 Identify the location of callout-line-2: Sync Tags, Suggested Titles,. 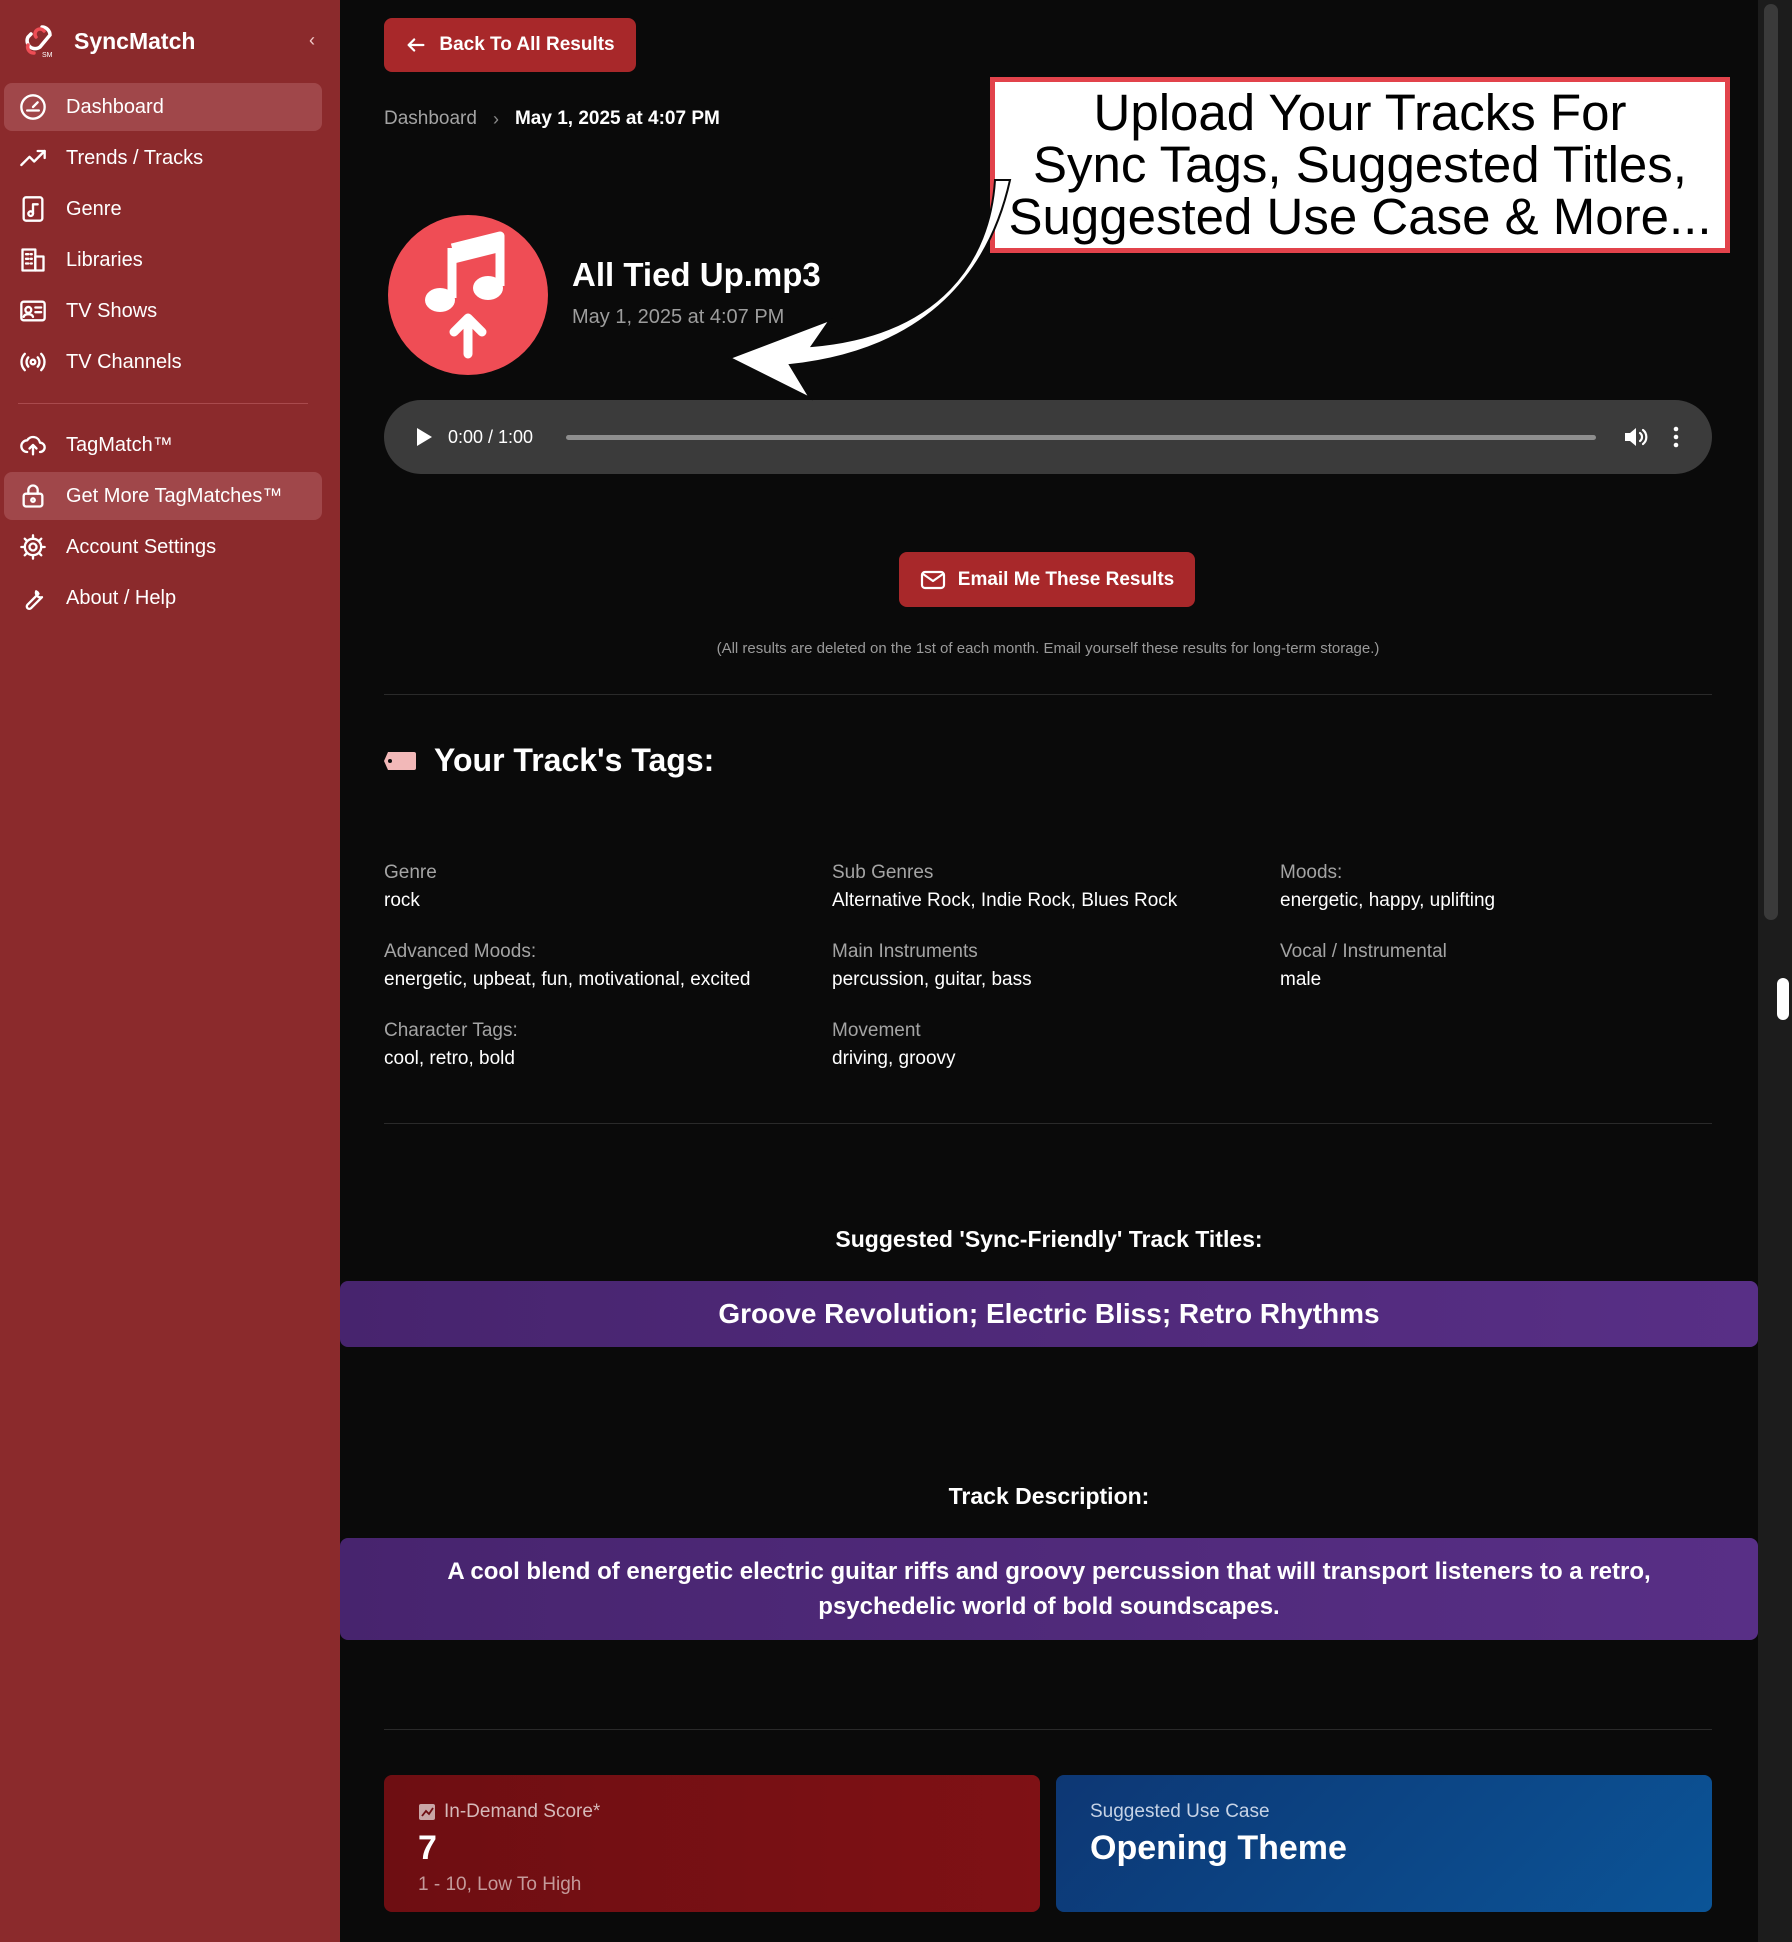
(1360, 164).